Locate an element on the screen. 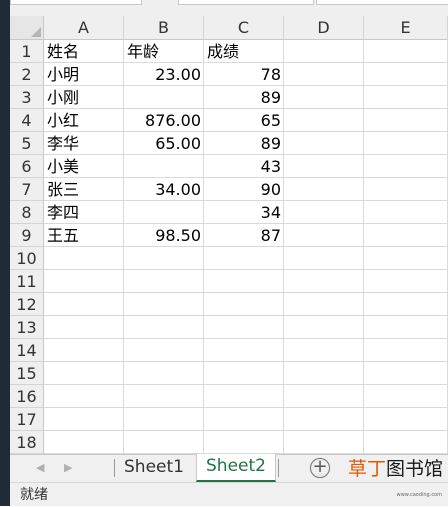  row-header-3: 3 is located at coordinates (27, 97).